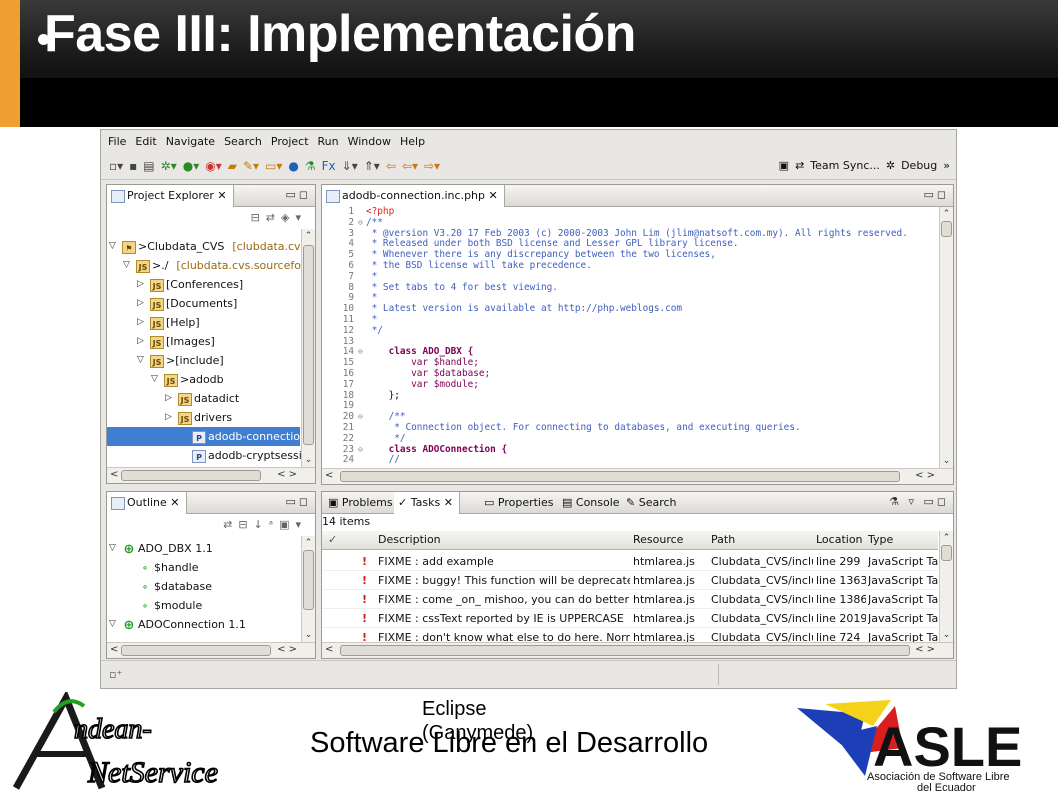 This screenshot has width=1058, height=793. Describe the element at coordinates (911, 165) in the screenshot. I see `perspective-debug: ✲ Debug` at that location.